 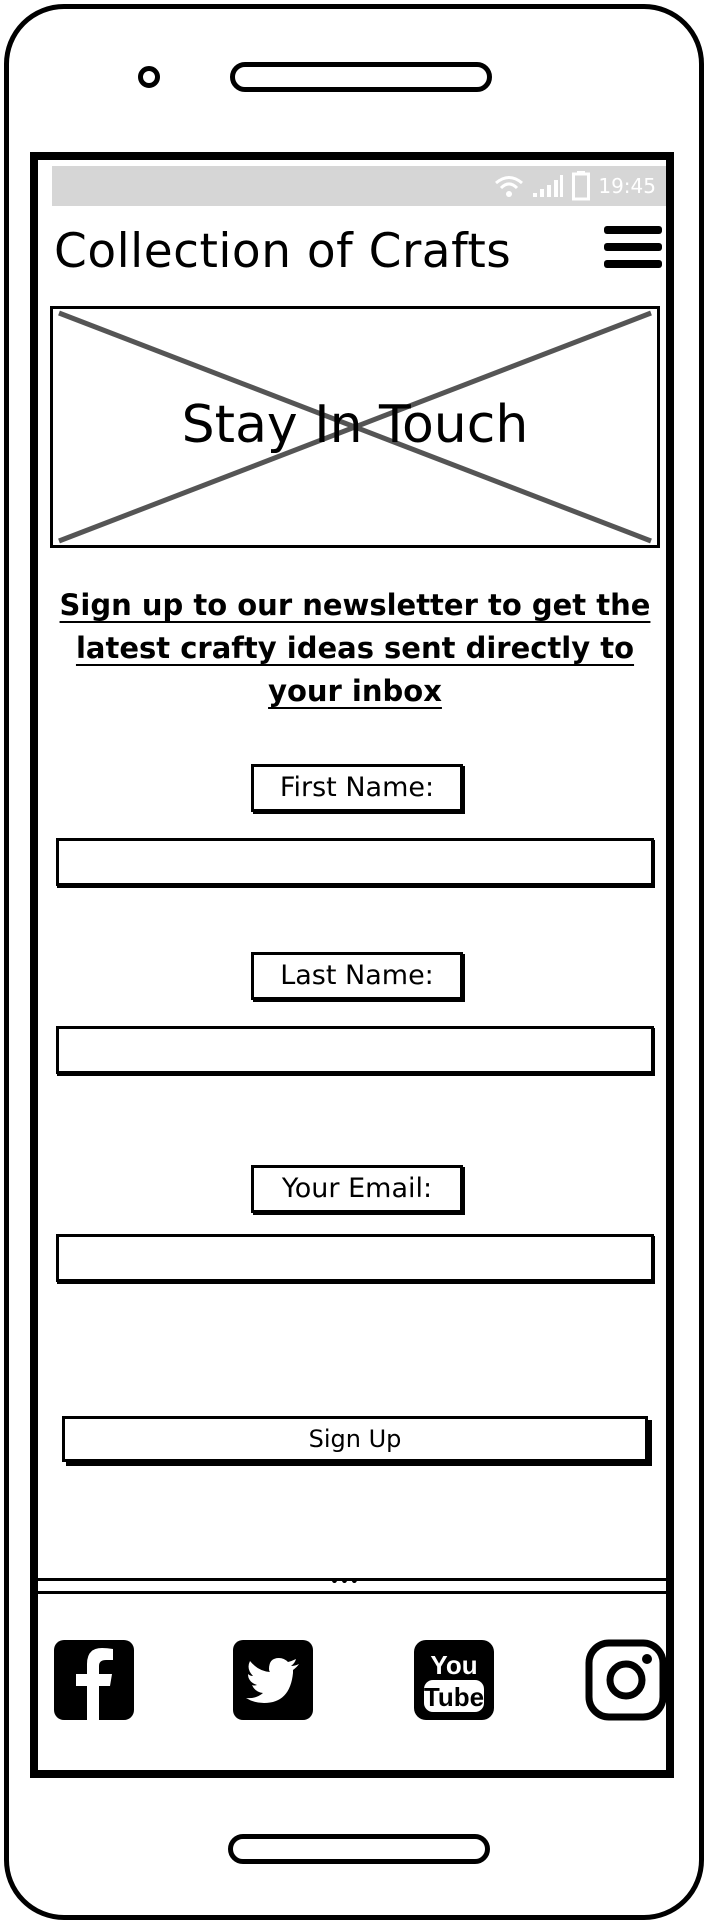 I want to click on facebook-icon, so click(x=94, y=1680).